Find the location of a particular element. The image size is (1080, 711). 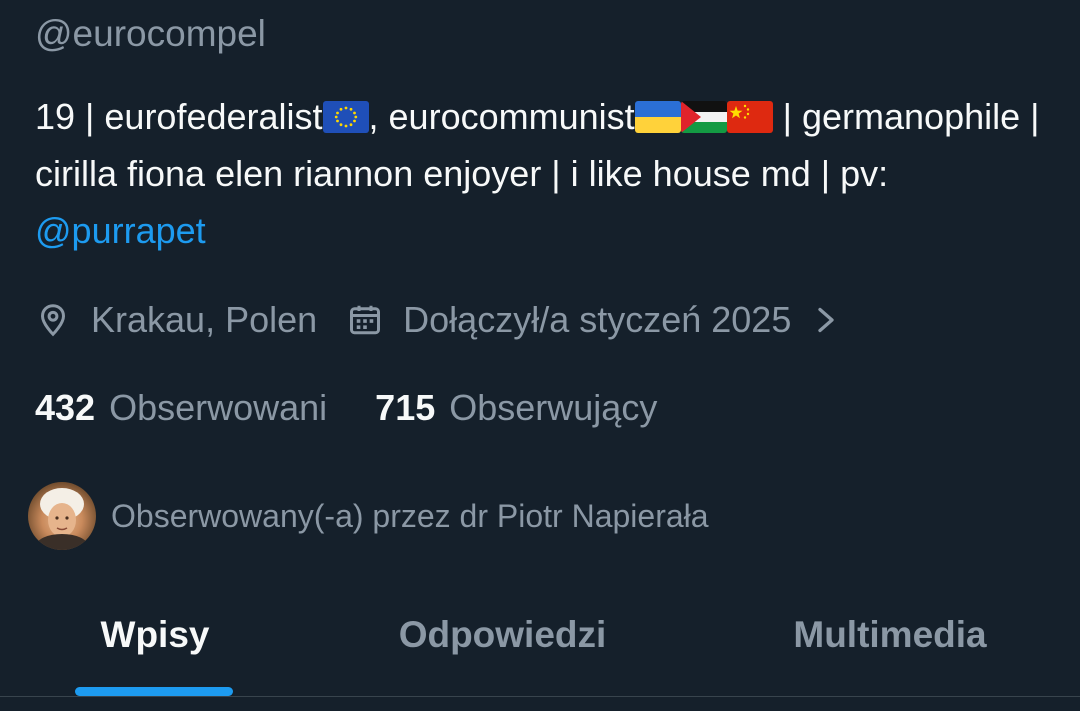

followers-label: Obserwujący is located at coordinates (553, 407).